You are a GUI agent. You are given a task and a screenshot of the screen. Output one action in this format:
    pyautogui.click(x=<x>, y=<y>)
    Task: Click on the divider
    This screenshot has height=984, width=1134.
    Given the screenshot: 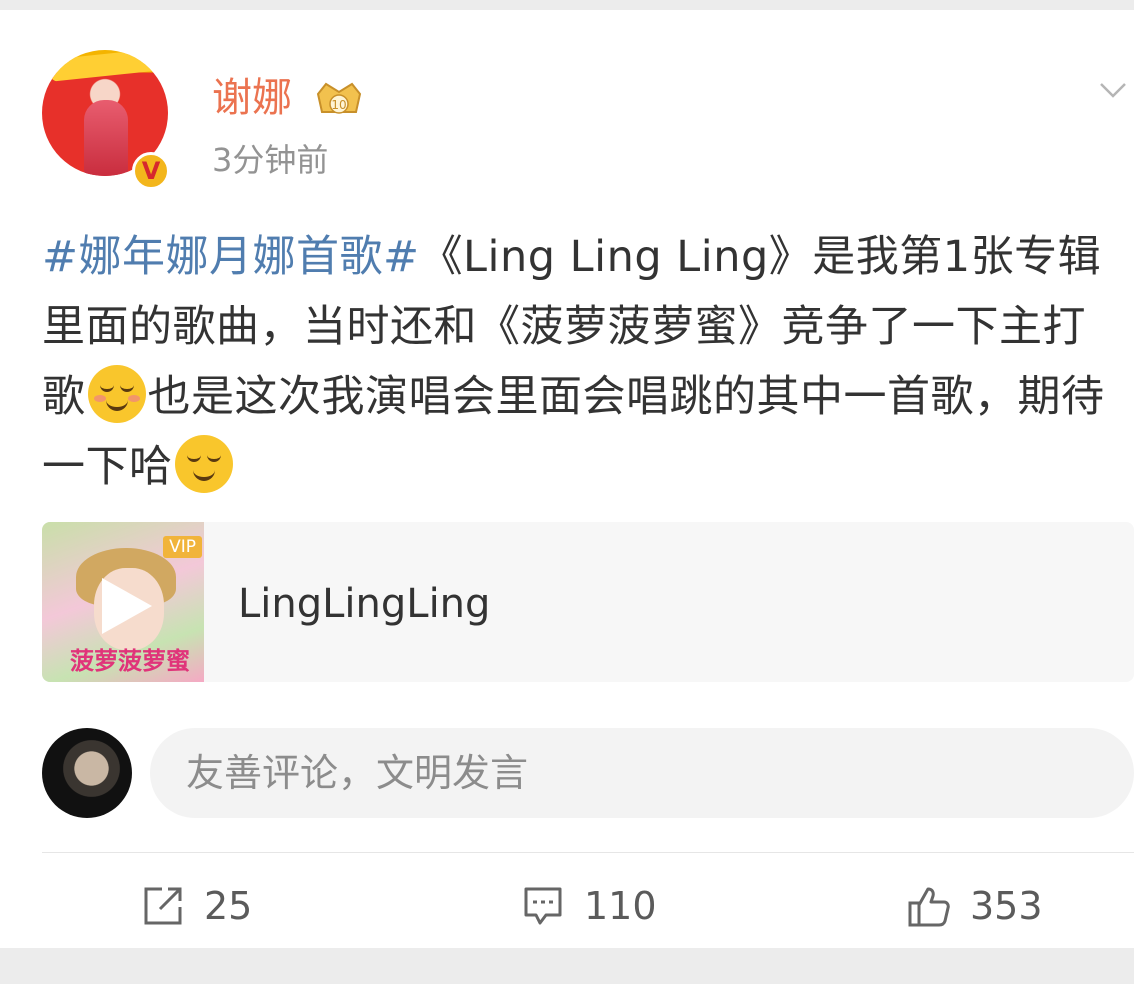 What is the action you would take?
    pyautogui.click(x=588, y=852)
    